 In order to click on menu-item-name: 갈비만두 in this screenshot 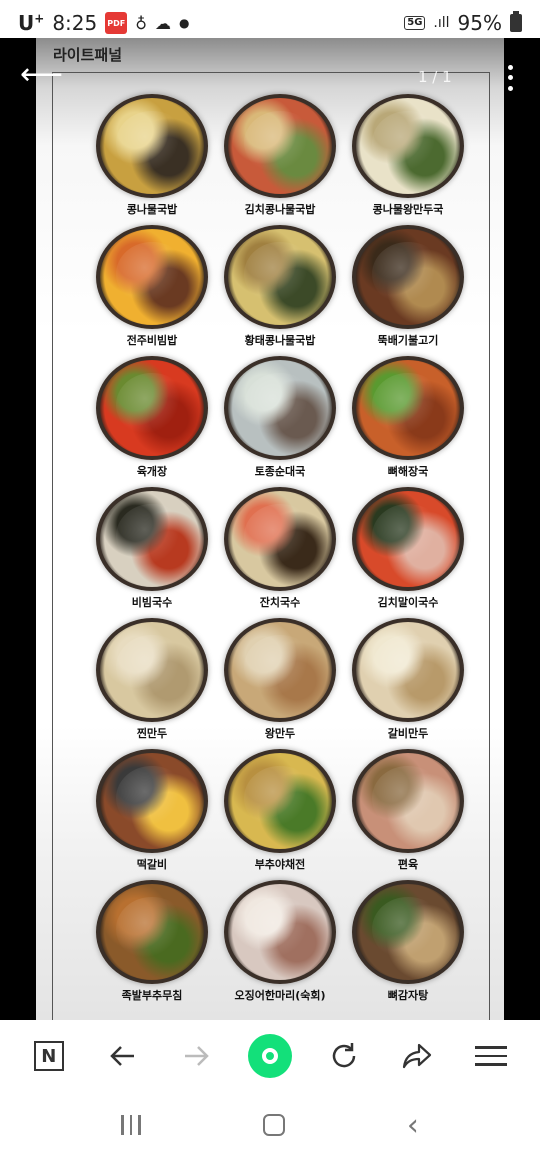, I will do `click(408, 733)`.